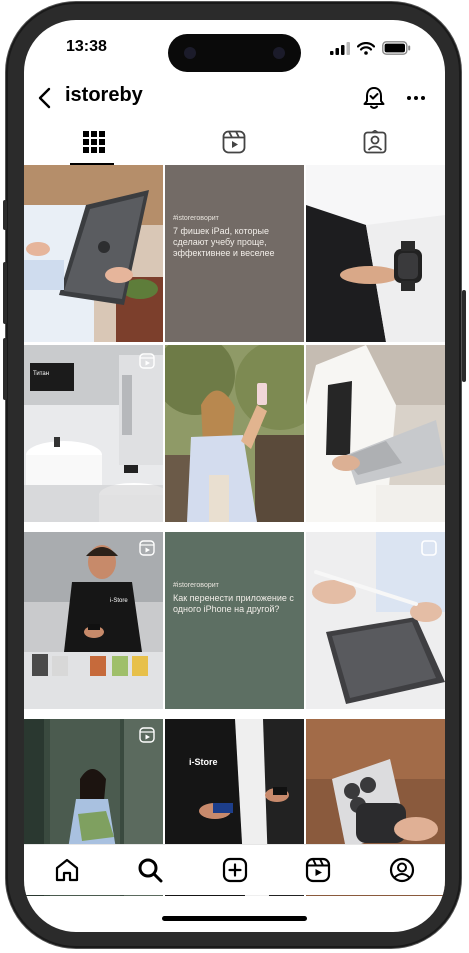 This screenshot has height=953, width=469. I want to click on post-thumbnail-ipad-pencil, so click(375, 620).